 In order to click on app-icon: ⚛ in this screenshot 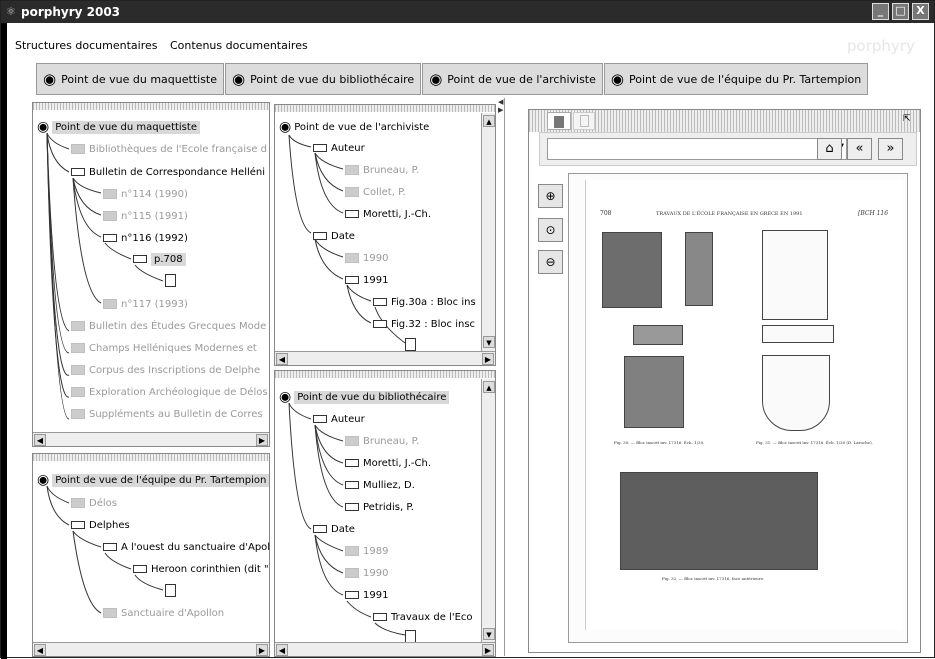, I will do `click(11, 11)`.